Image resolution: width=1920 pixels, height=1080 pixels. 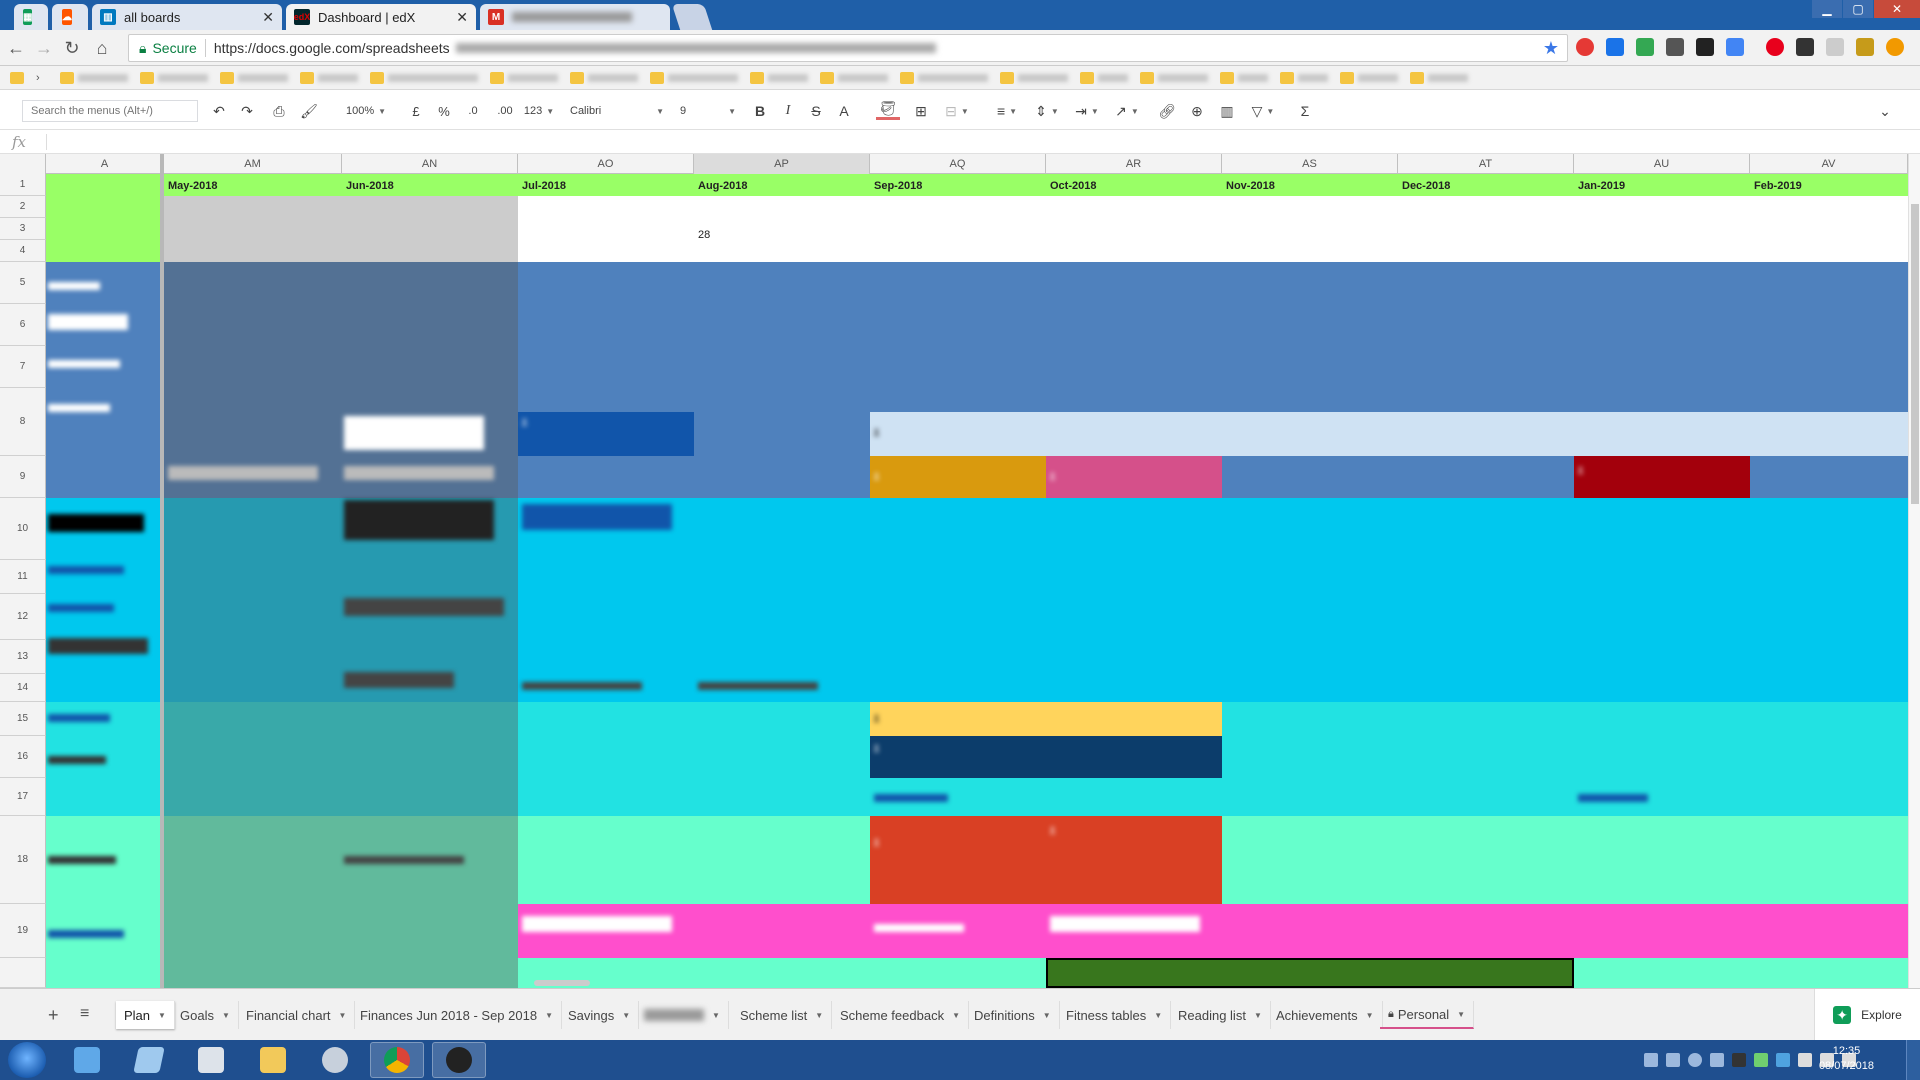 What do you see at coordinates (145, 1015) in the screenshot?
I see `sheet-tab-plan: Plan ▼` at bounding box center [145, 1015].